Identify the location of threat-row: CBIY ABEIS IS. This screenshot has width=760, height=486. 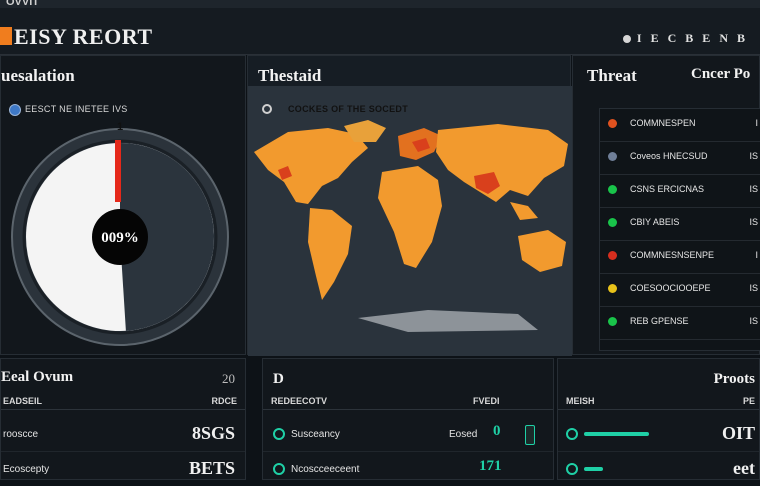
(680, 224).